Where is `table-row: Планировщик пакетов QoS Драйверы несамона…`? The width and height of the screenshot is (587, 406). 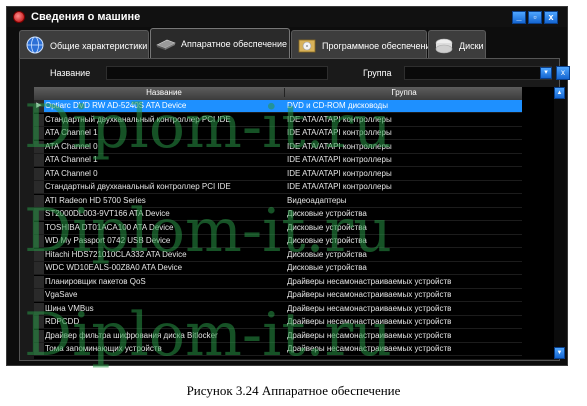
table-row: Планировщик пакетов QoS Драйверы несамона… is located at coordinates (278, 282).